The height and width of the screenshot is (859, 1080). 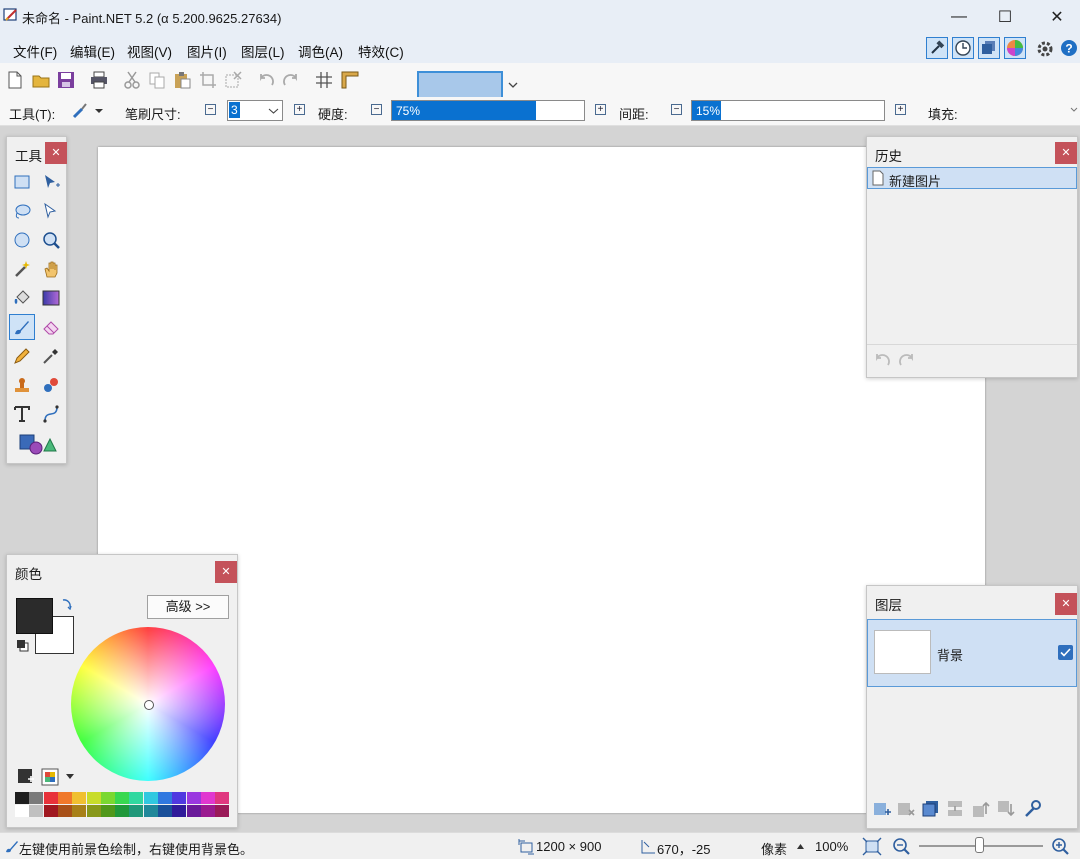 I want to click on recolor-tool, so click(x=51, y=385).